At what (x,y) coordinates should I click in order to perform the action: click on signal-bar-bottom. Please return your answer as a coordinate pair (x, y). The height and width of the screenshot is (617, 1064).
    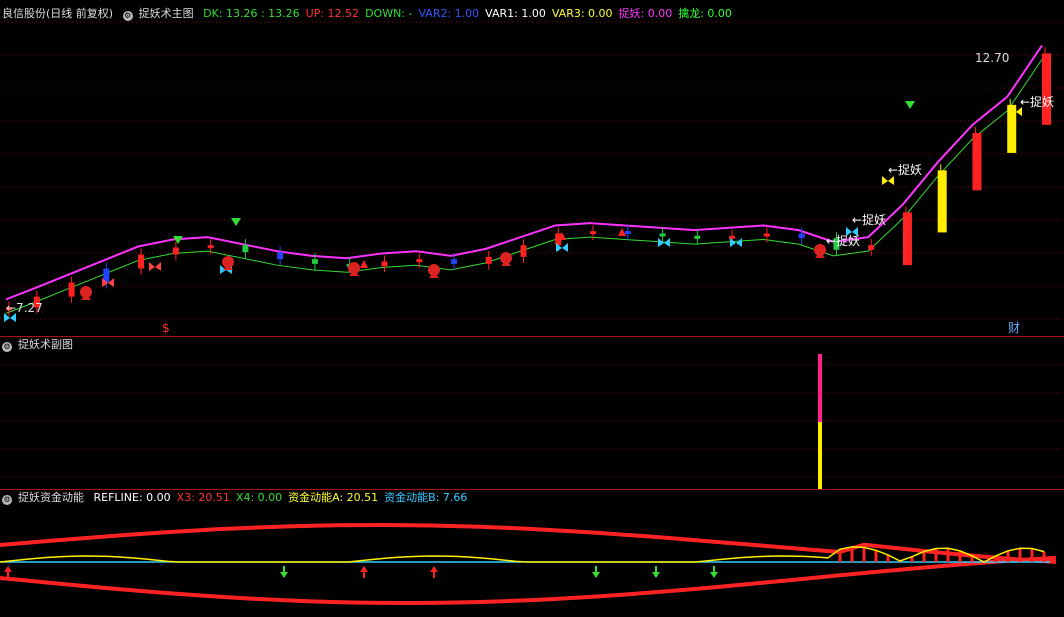
    Looking at the image, I should click on (820, 455).